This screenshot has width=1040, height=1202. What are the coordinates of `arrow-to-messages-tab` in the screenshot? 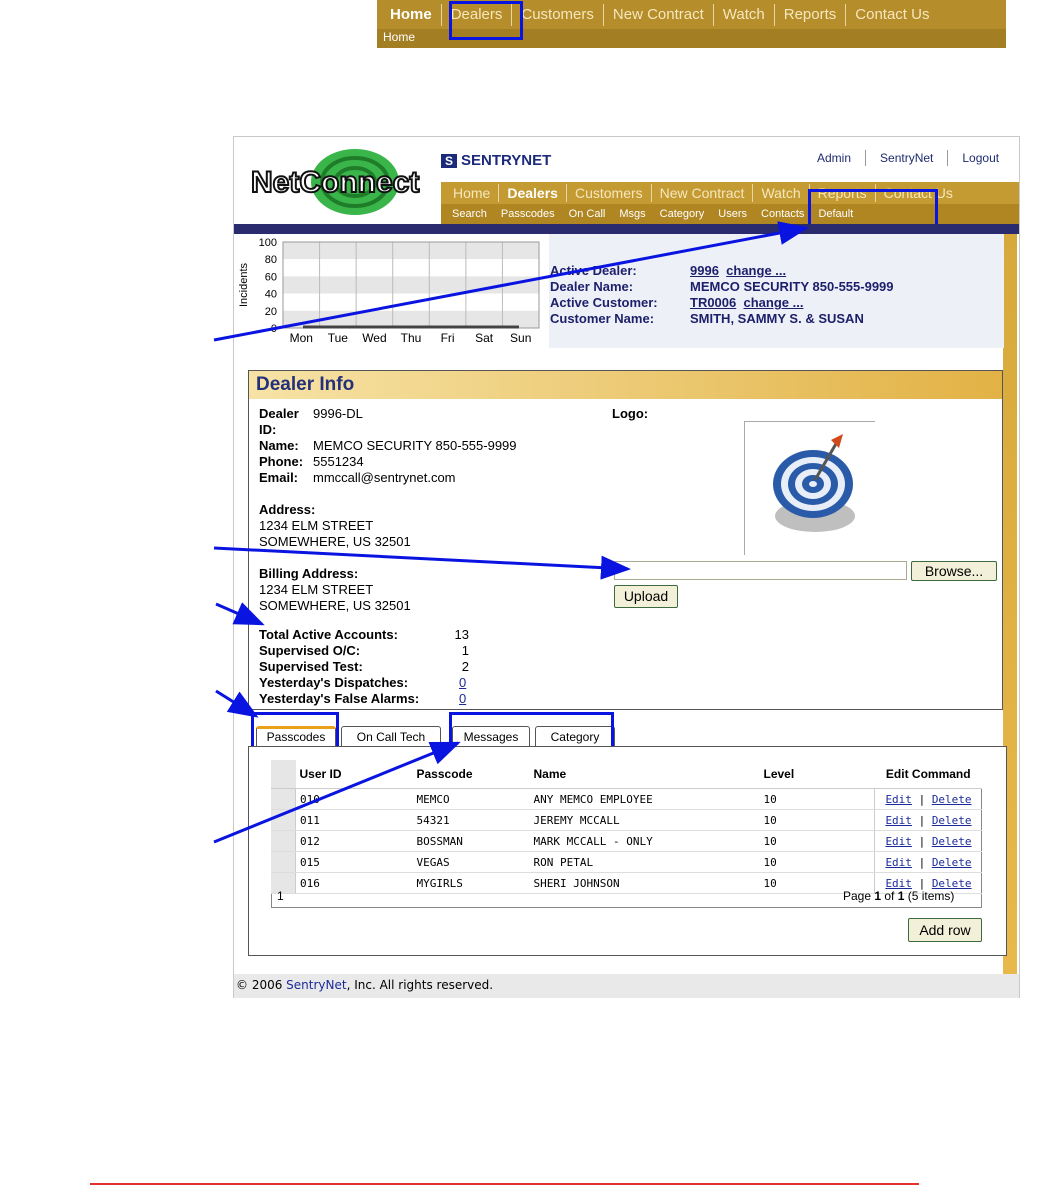 It's located at (337, 792).